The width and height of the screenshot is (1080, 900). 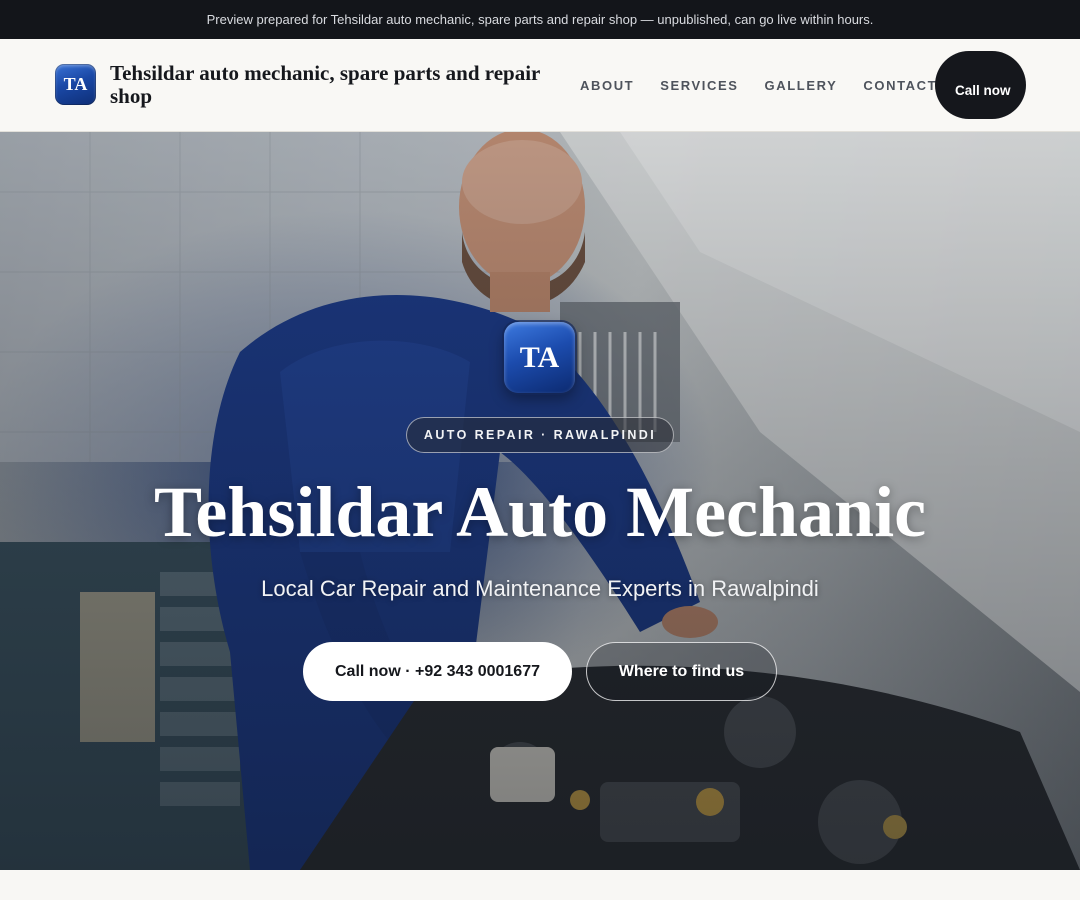 I want to click on hero-find-us-button: Where to find us, so click(x=681, y=671).